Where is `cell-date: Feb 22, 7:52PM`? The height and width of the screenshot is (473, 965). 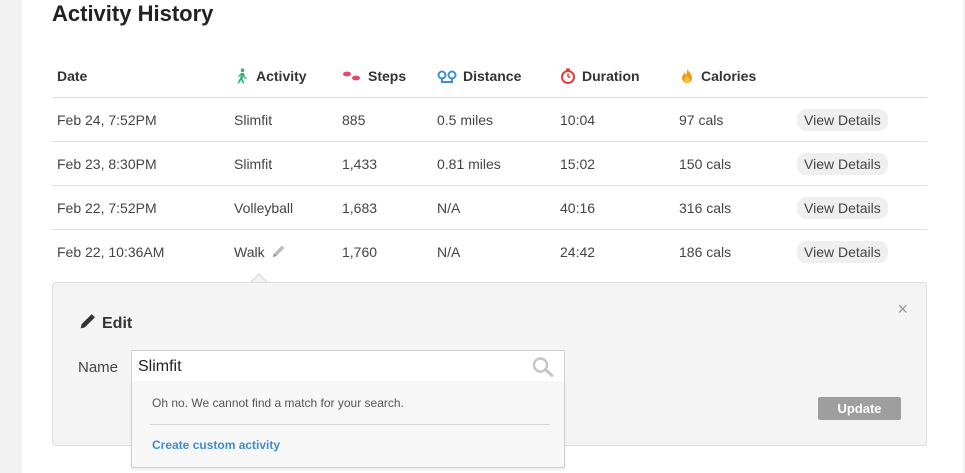 cell-date: Feb 22, 7:52PM is located at coordinates (107, 207).